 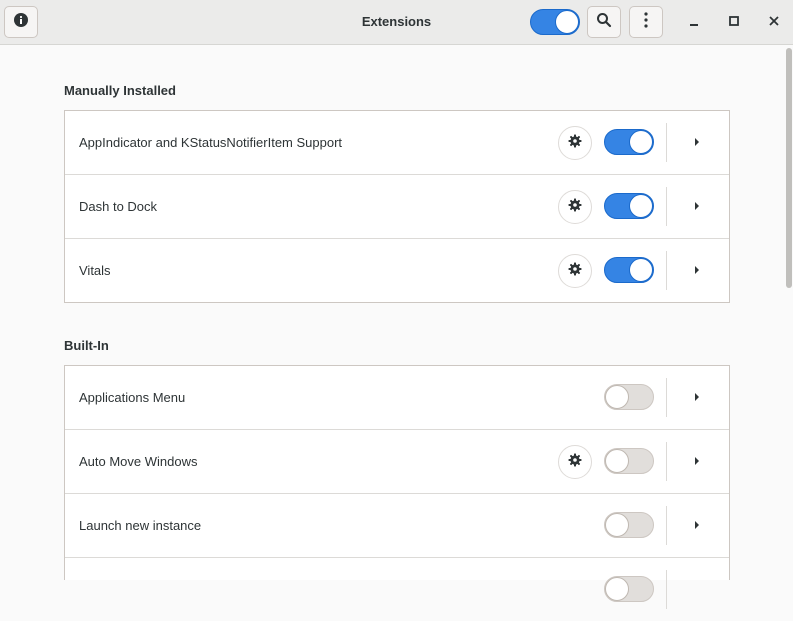 I want to click on info-icon, so click(x=21, y=22).